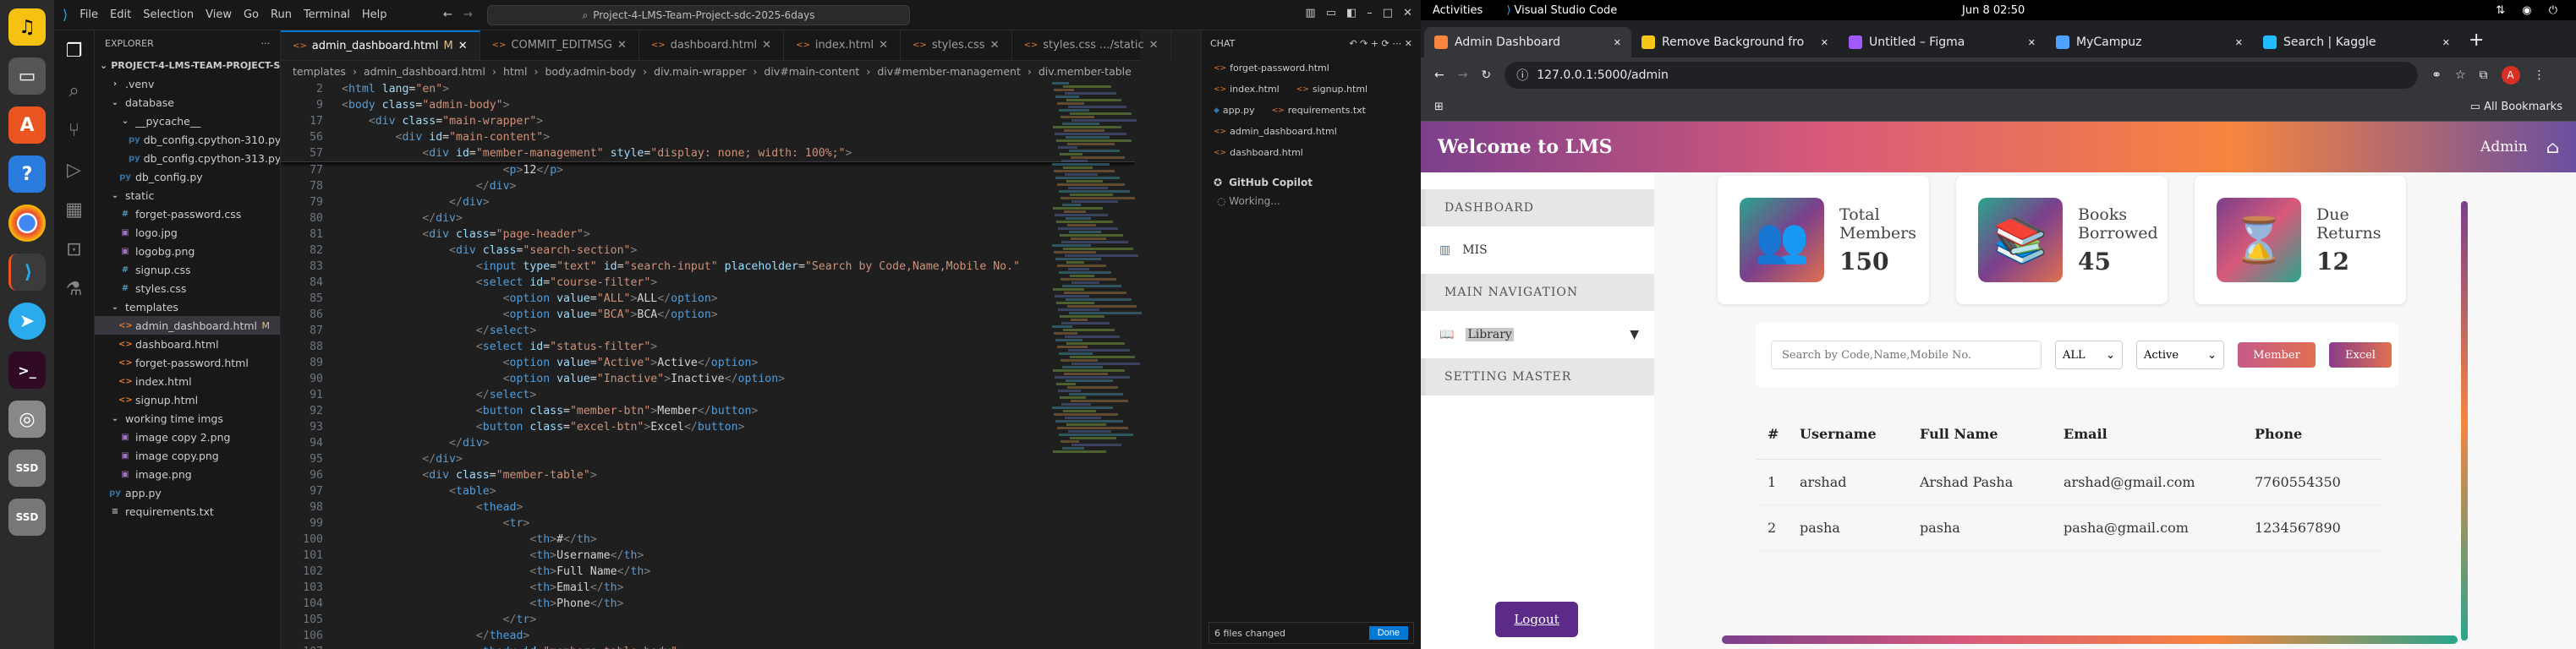 The image size is (2576, 649). I want to click on tree-item: <> dashboard.html, so click(187, 344).